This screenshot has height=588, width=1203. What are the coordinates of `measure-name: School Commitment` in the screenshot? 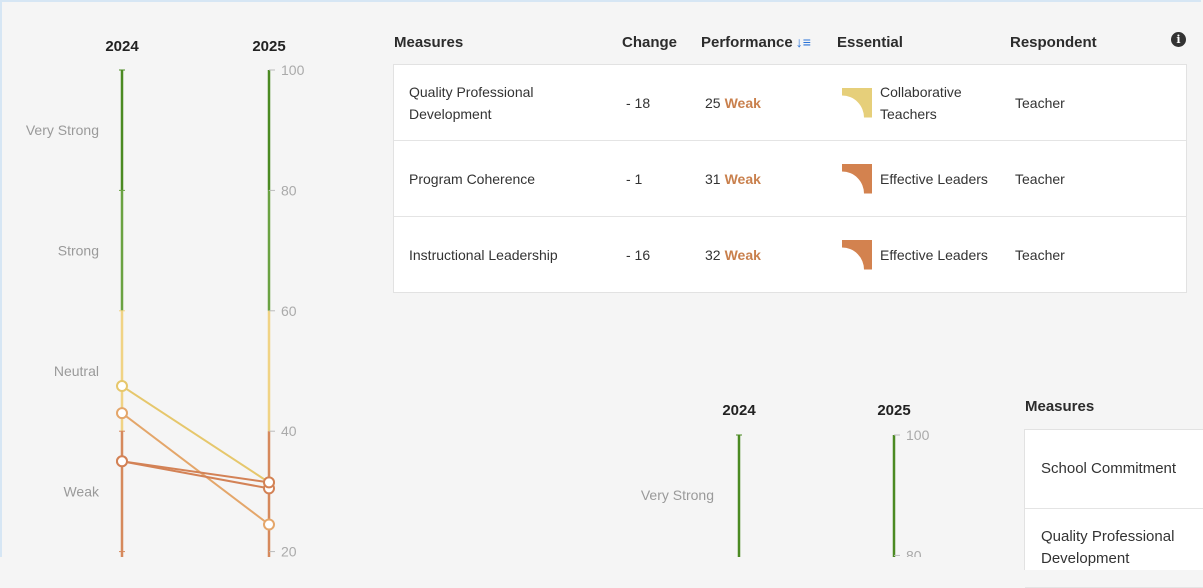 It's located at (1121, 469).